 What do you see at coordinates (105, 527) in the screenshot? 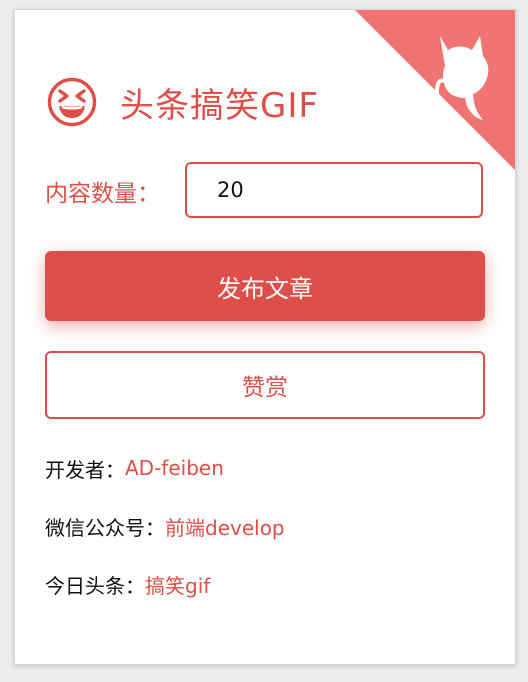
I see `wechat-label: 微信公众号：` at bounding box center [105, 527].